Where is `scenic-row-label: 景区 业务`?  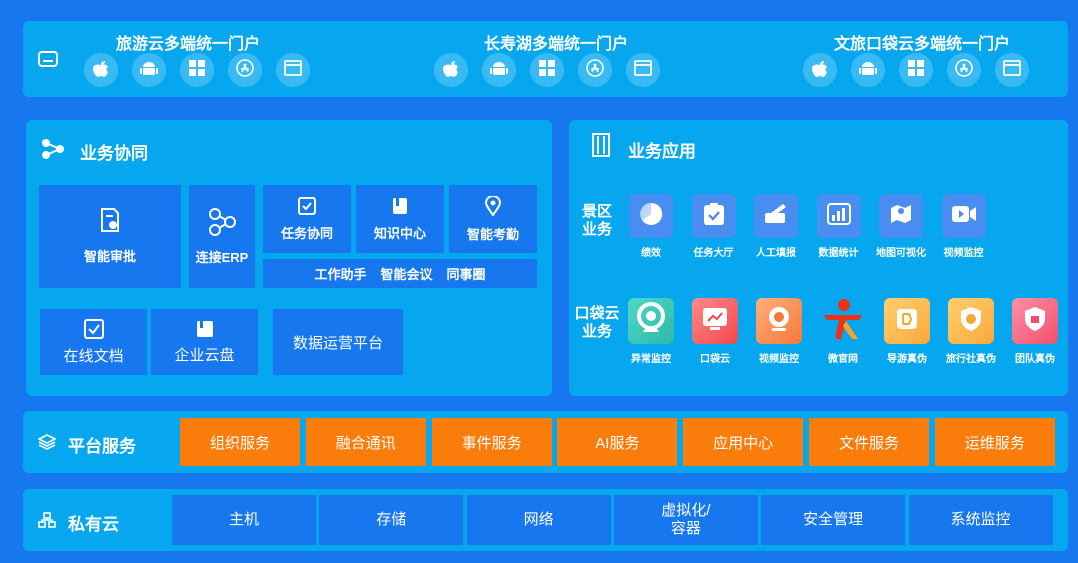
scenic-row-label: 景区 业务 is located at coordinates (596, 220).